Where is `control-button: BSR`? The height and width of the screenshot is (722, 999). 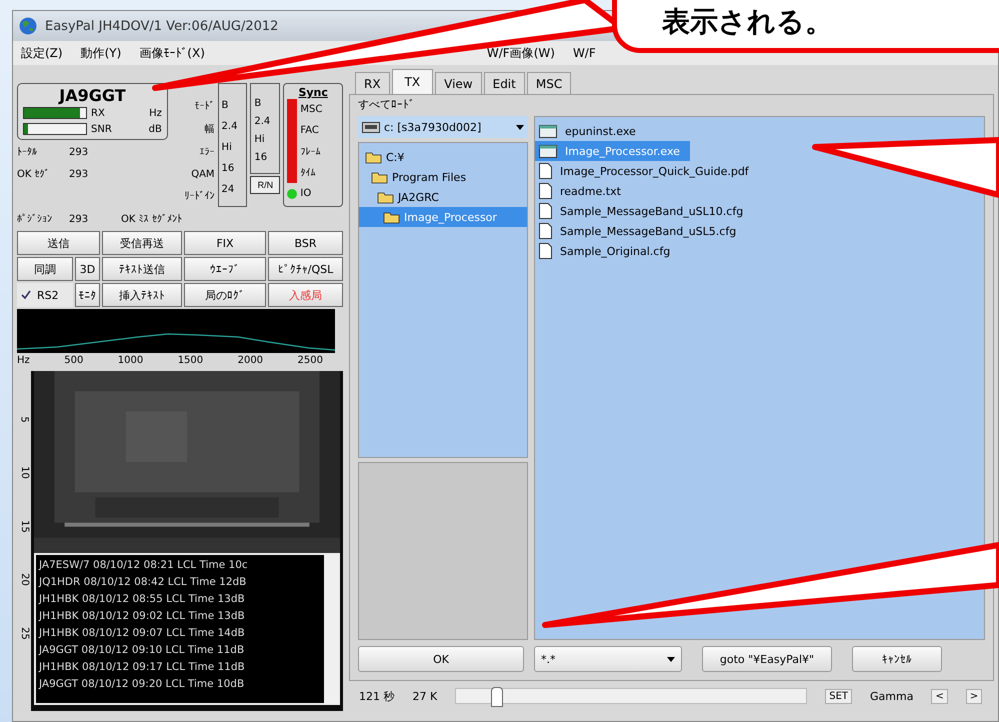 control-button: BSR is located at coordinates (305, 243).